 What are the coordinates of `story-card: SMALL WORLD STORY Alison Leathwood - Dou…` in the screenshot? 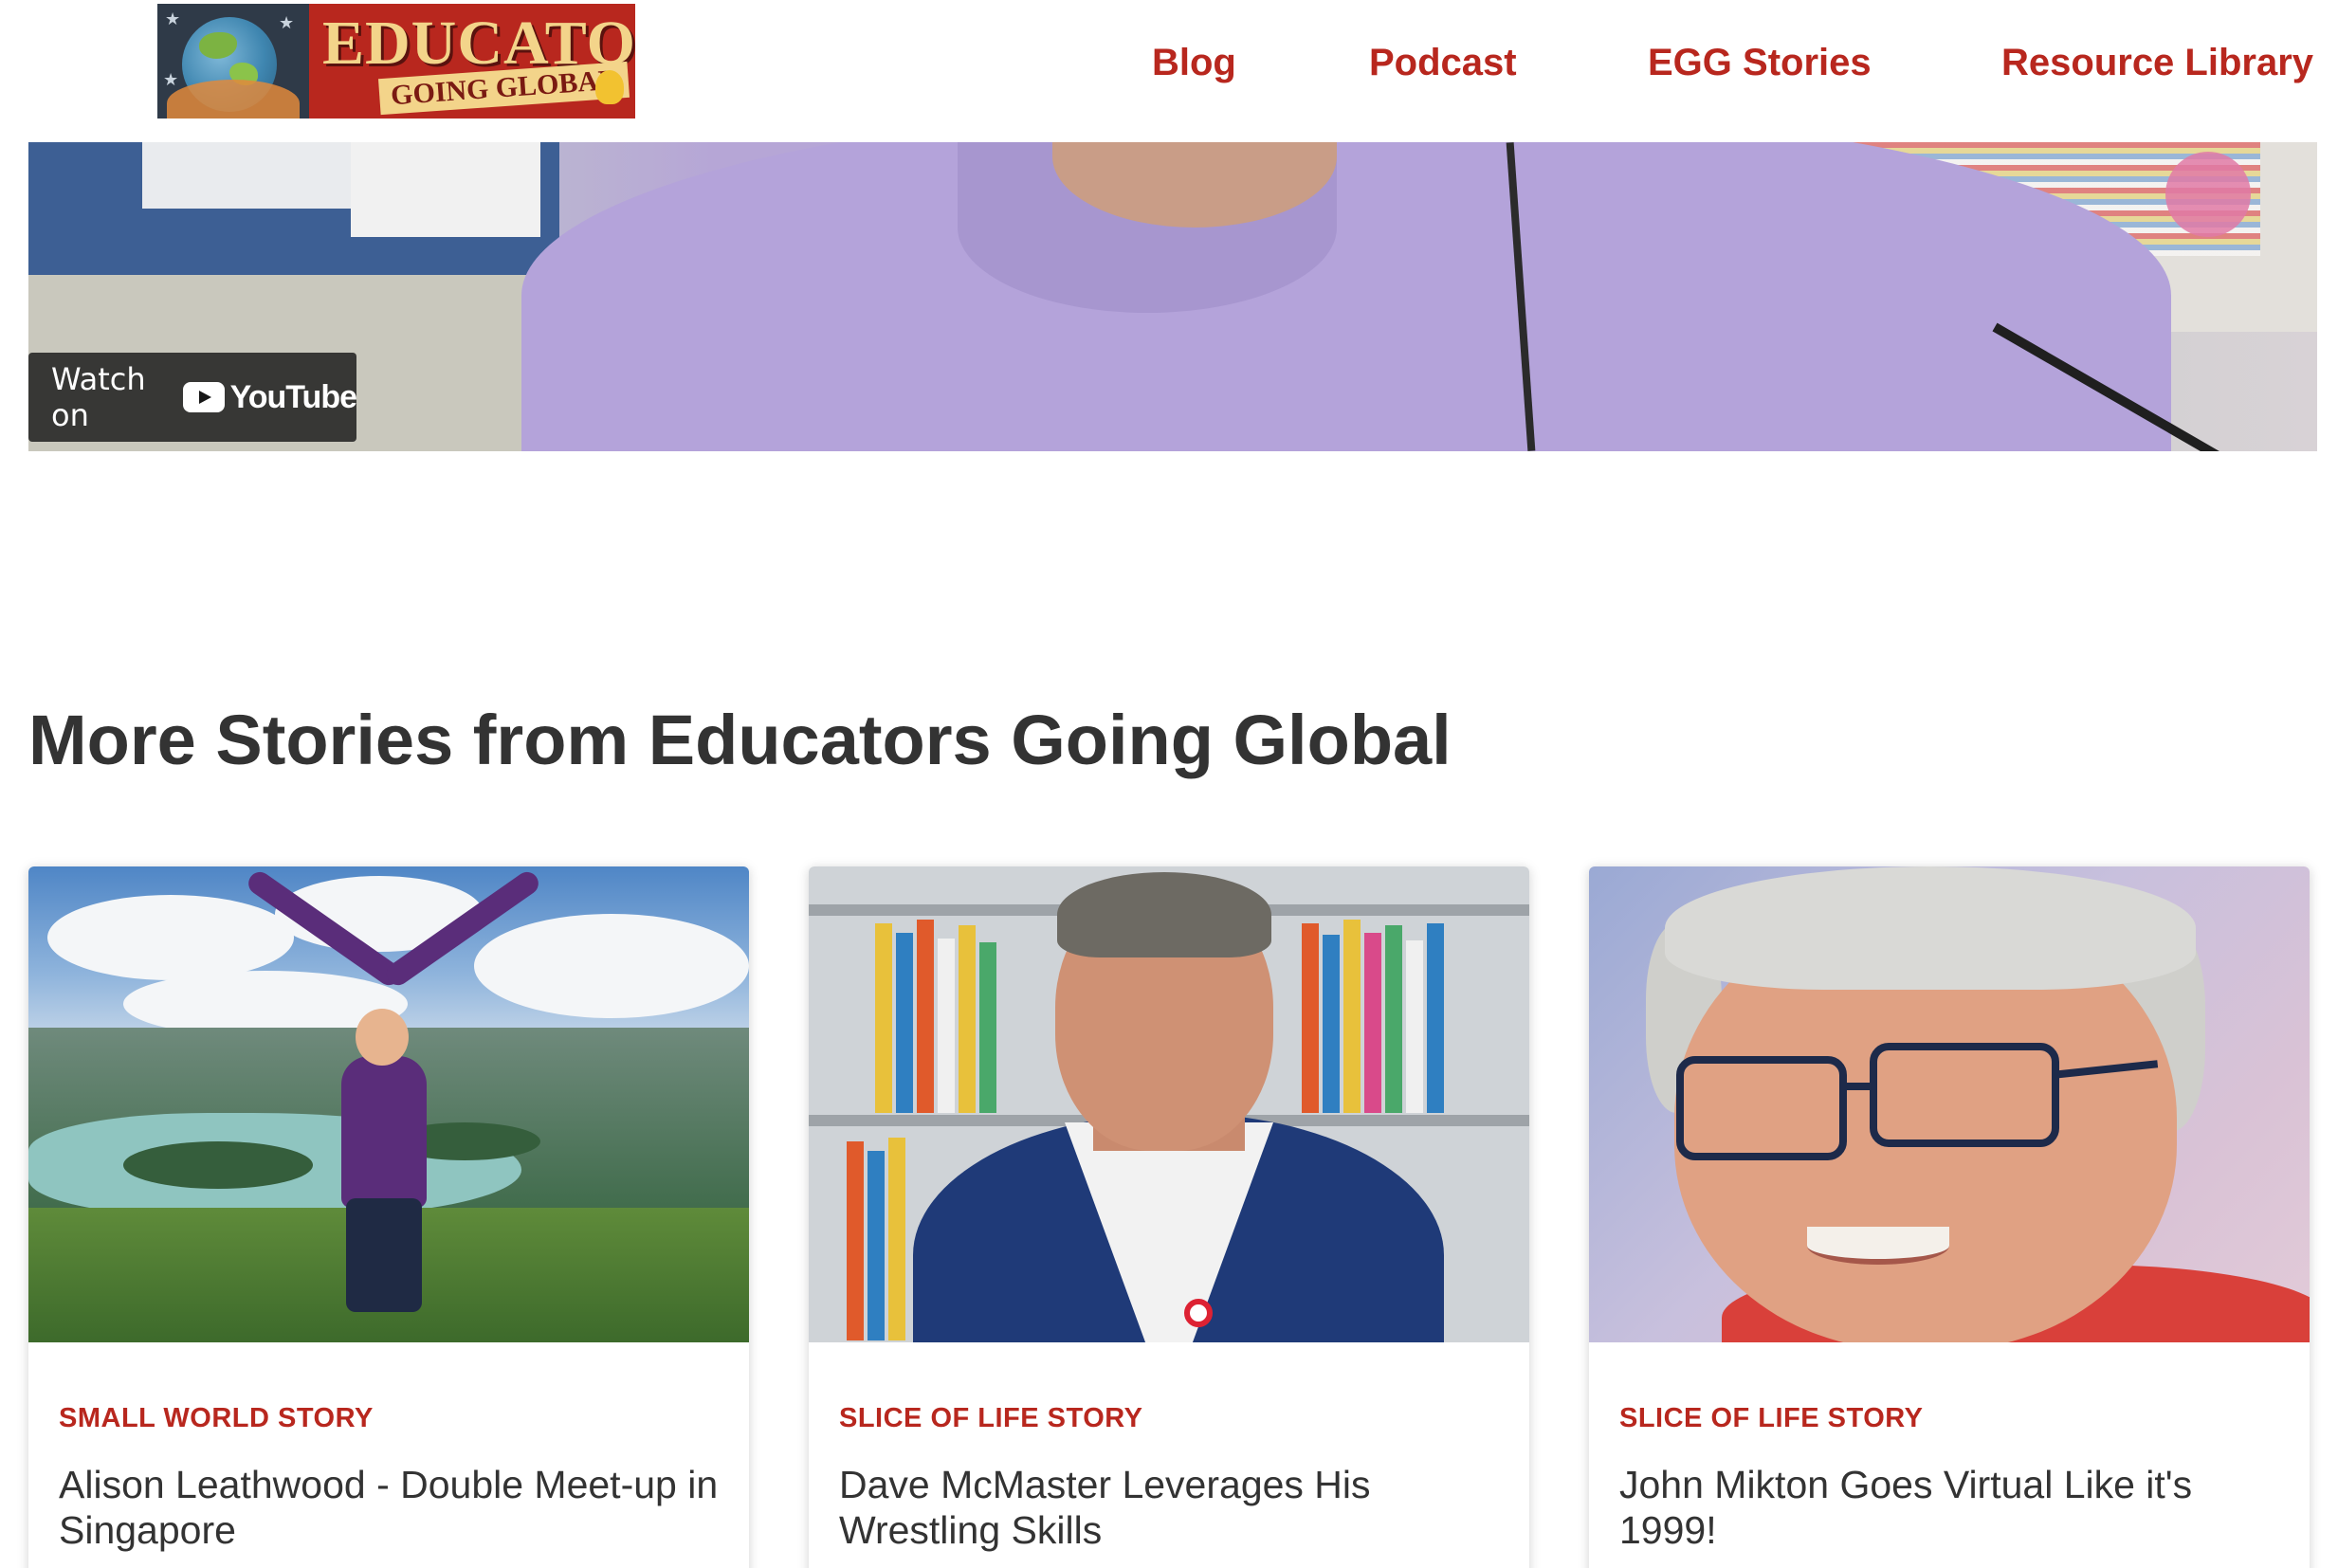 It's located at (388, 1217).